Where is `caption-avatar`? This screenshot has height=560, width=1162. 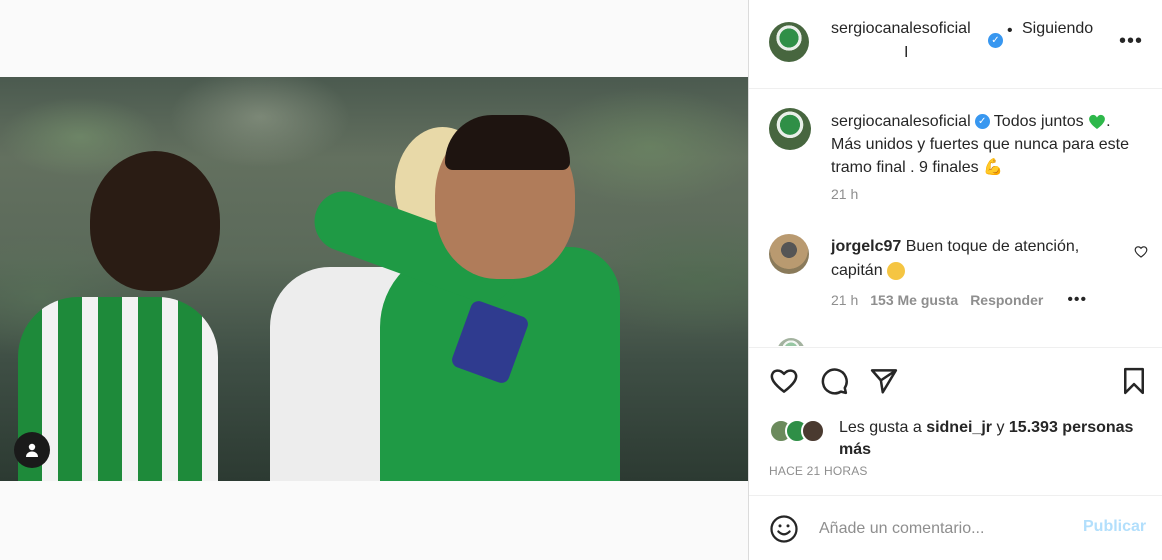 caption-avatar is located at coordinates (790, 129).